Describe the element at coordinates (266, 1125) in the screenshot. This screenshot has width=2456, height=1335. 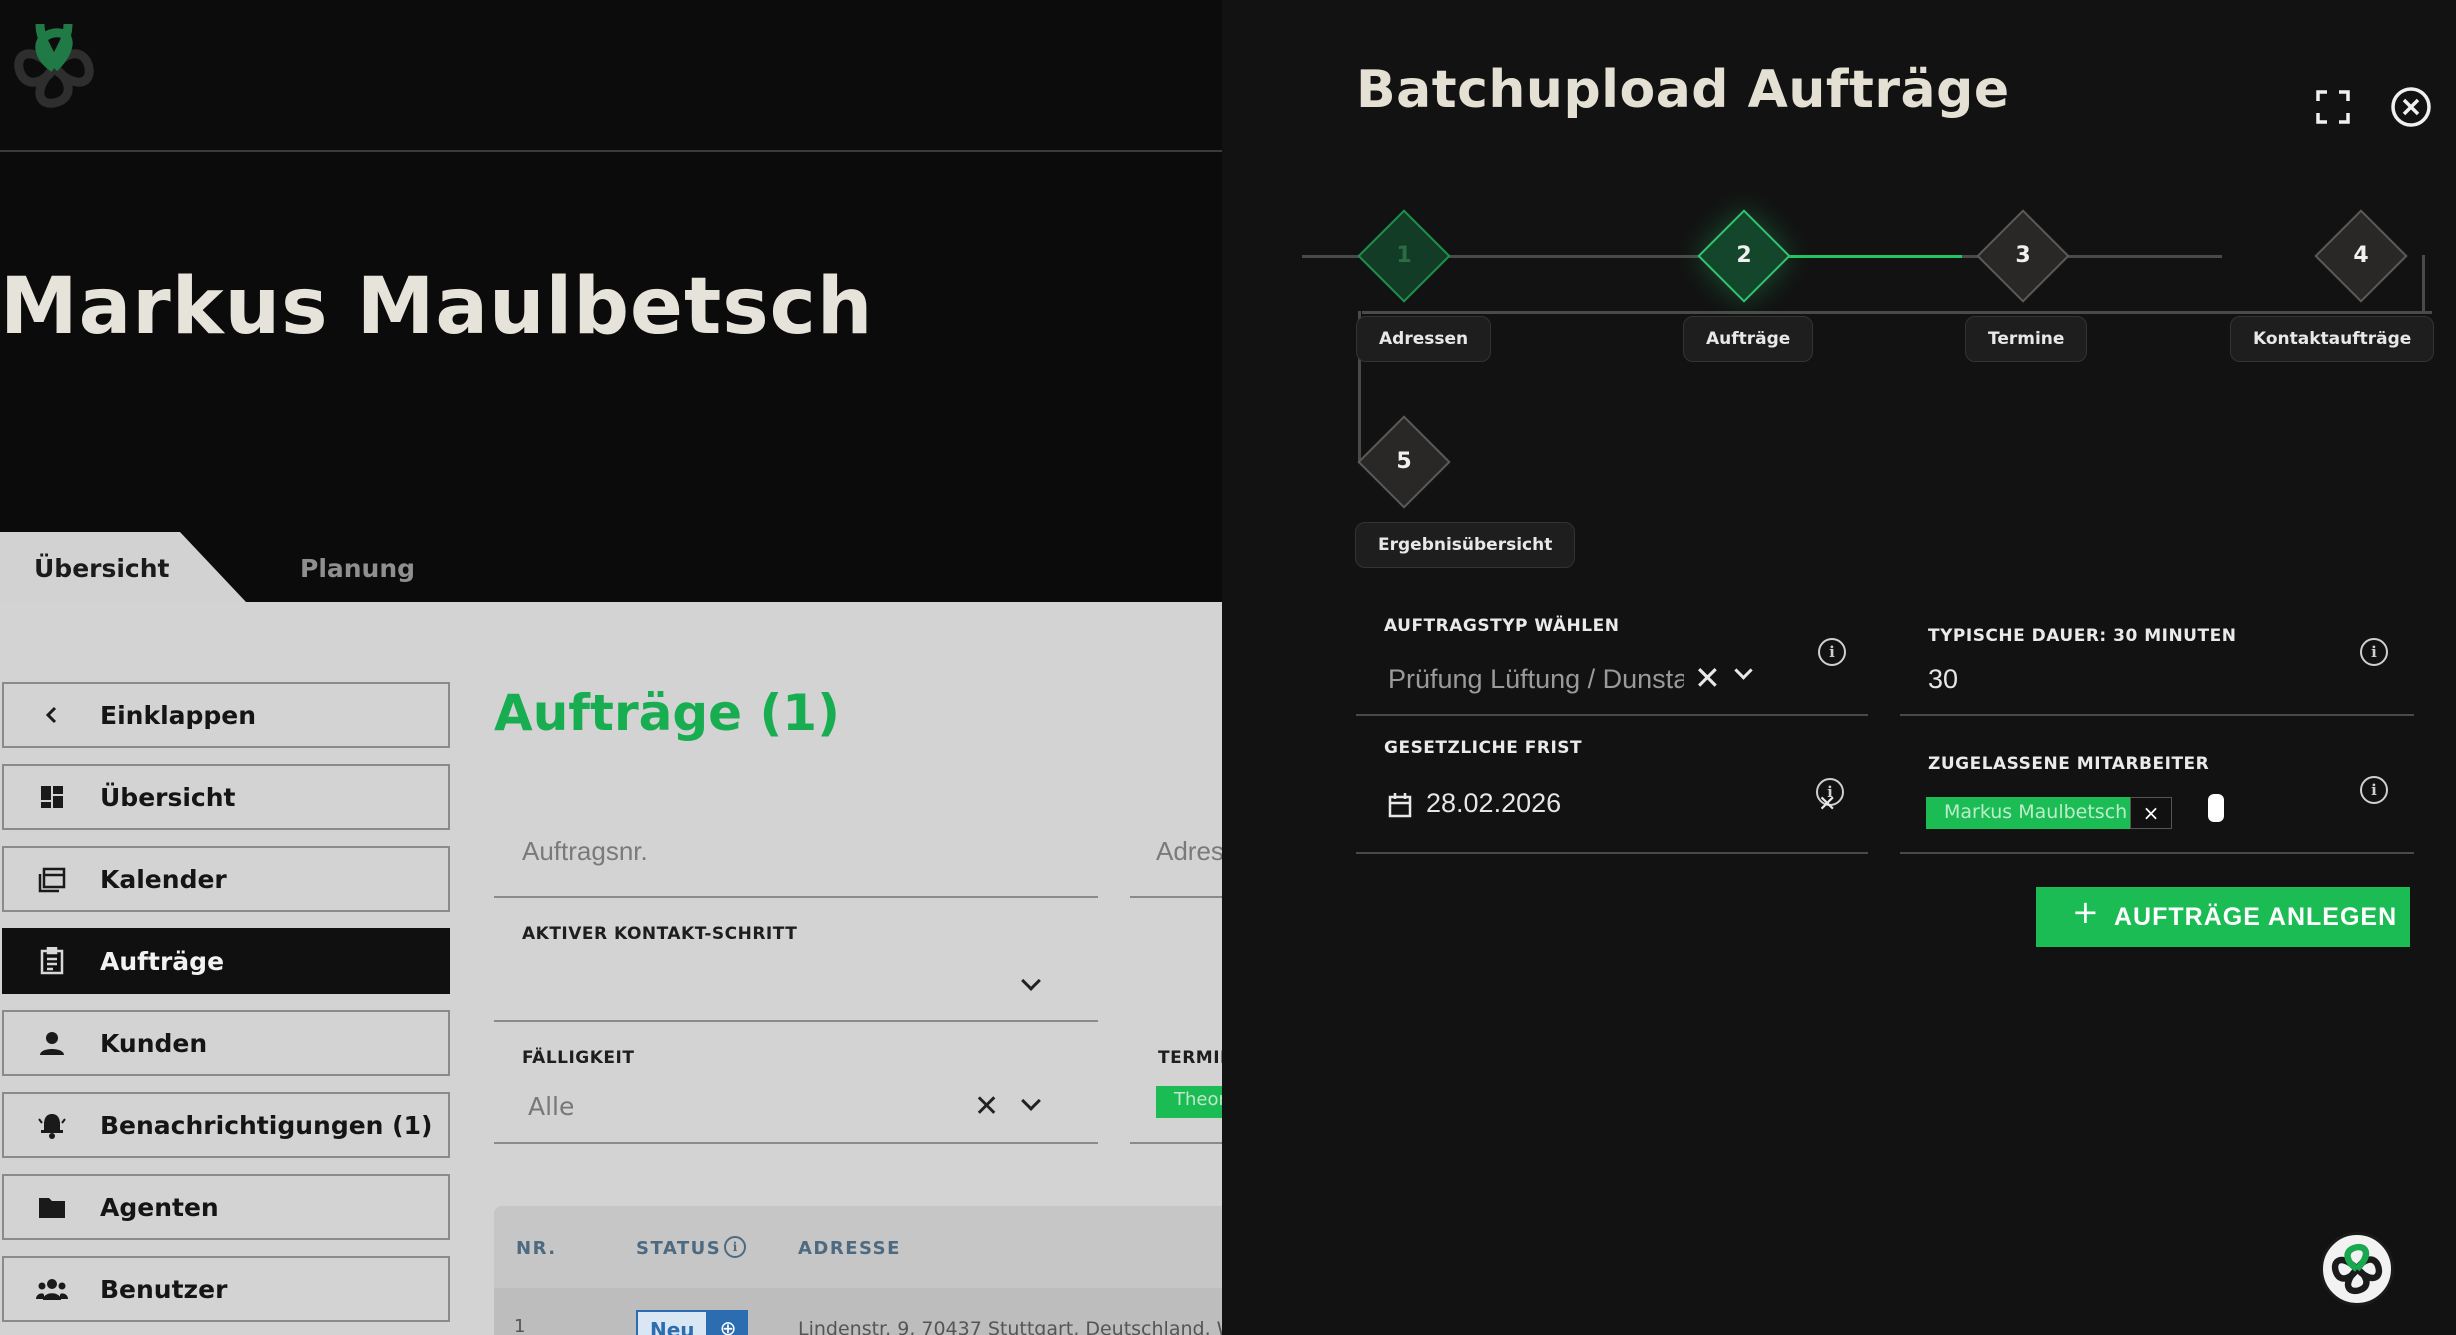
I see `sidebar-item-label: Benachrichtigungen (1)` at that location.